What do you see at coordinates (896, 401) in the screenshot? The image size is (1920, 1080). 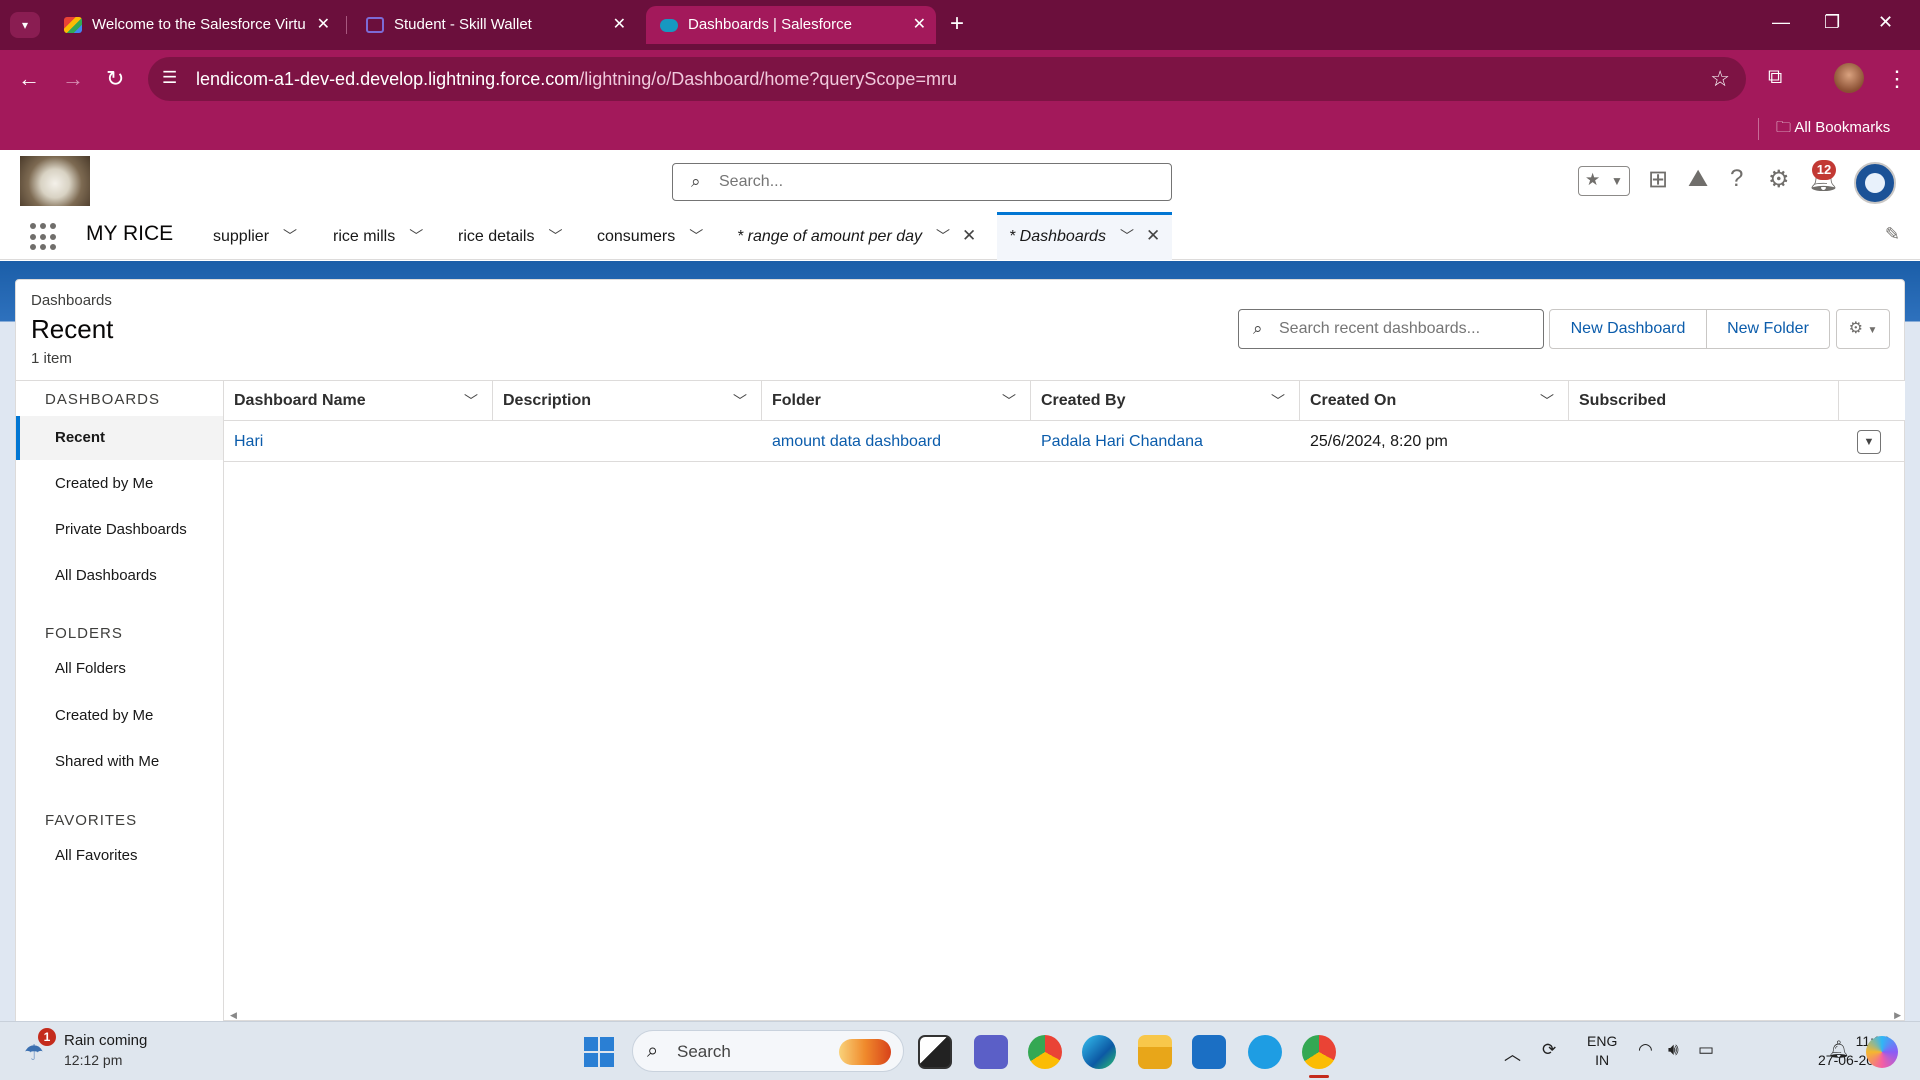 I see `column-header-folder: Folder ﹀` at bounding box center [896, 401].